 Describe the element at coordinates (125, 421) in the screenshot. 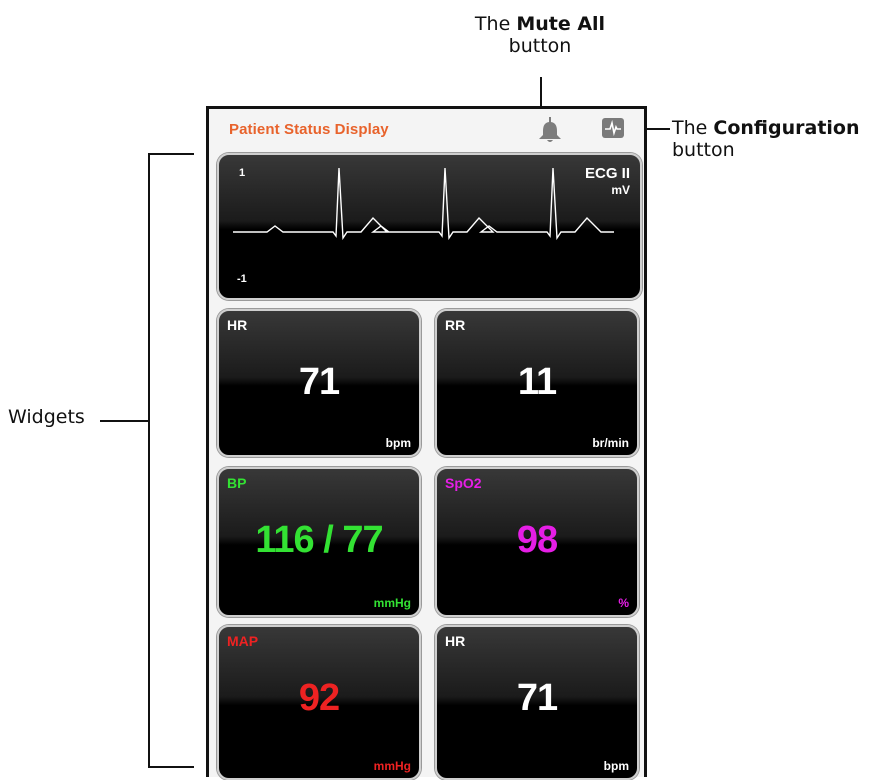

I see `widgets-callout-line` at that location.